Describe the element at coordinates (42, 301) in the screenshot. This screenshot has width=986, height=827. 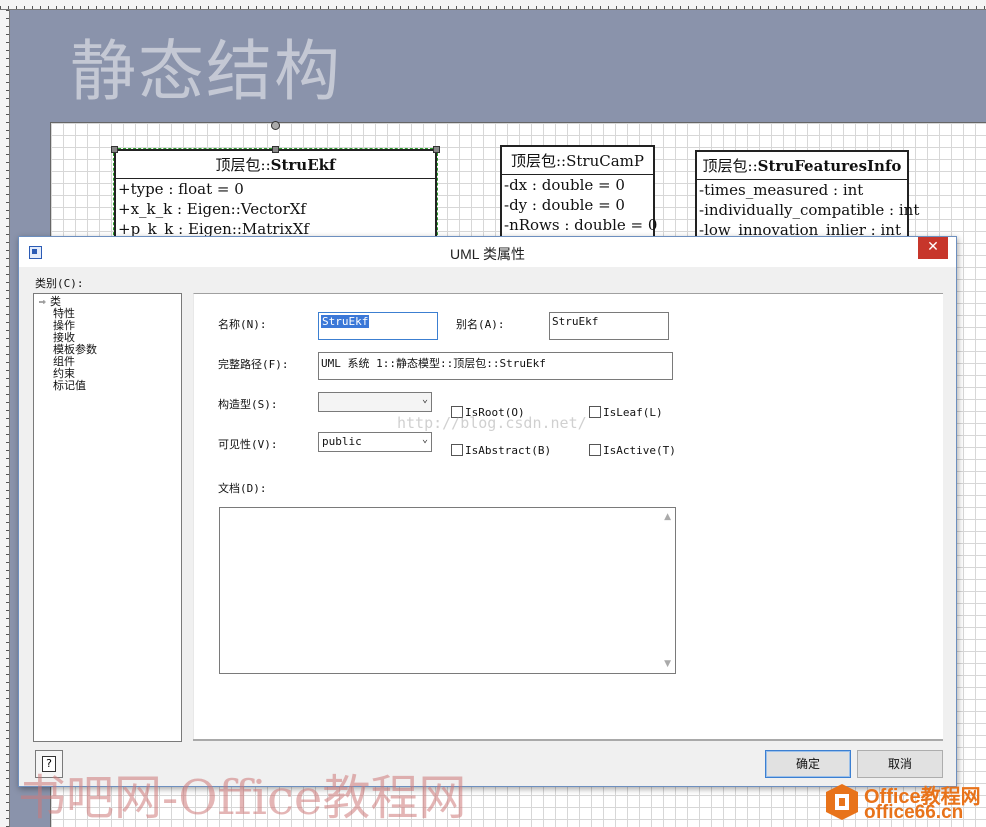
I see `arrow-right-icon: ⇨` at that location.